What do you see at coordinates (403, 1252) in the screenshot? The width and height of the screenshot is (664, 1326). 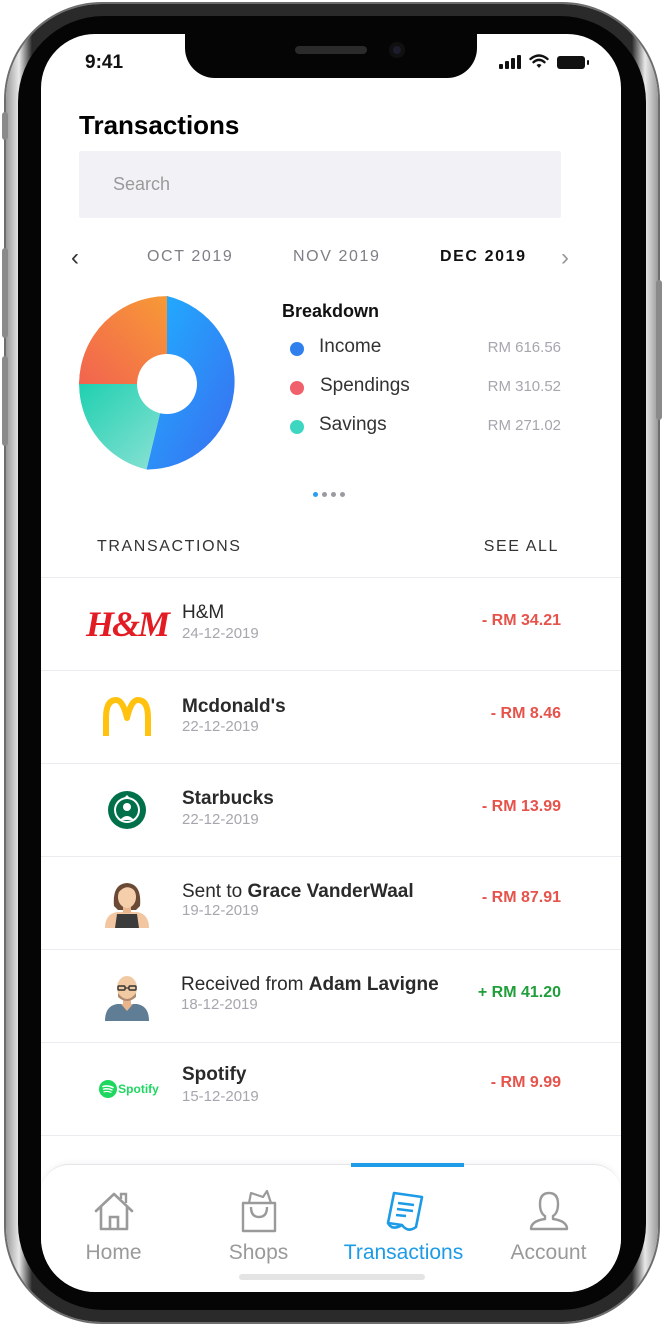 I see `tab-transactions-label: Transactions` at bounding box center [403, 1252].